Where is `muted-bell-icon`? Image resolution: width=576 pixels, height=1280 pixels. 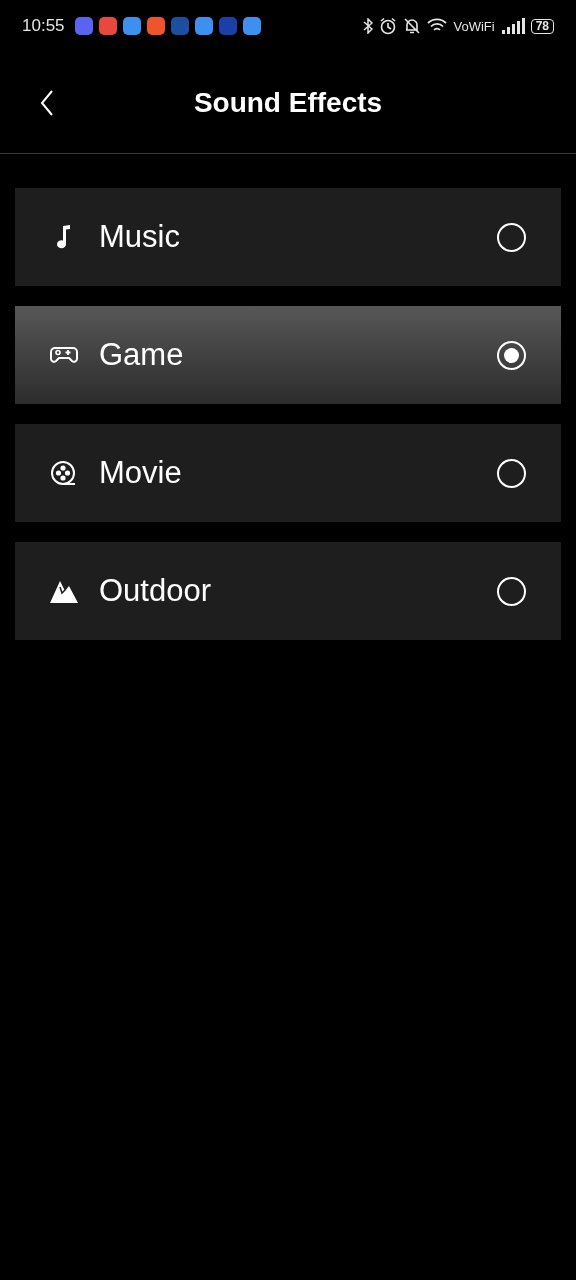 muted-bell-icon is located at coordinates (412, 26).